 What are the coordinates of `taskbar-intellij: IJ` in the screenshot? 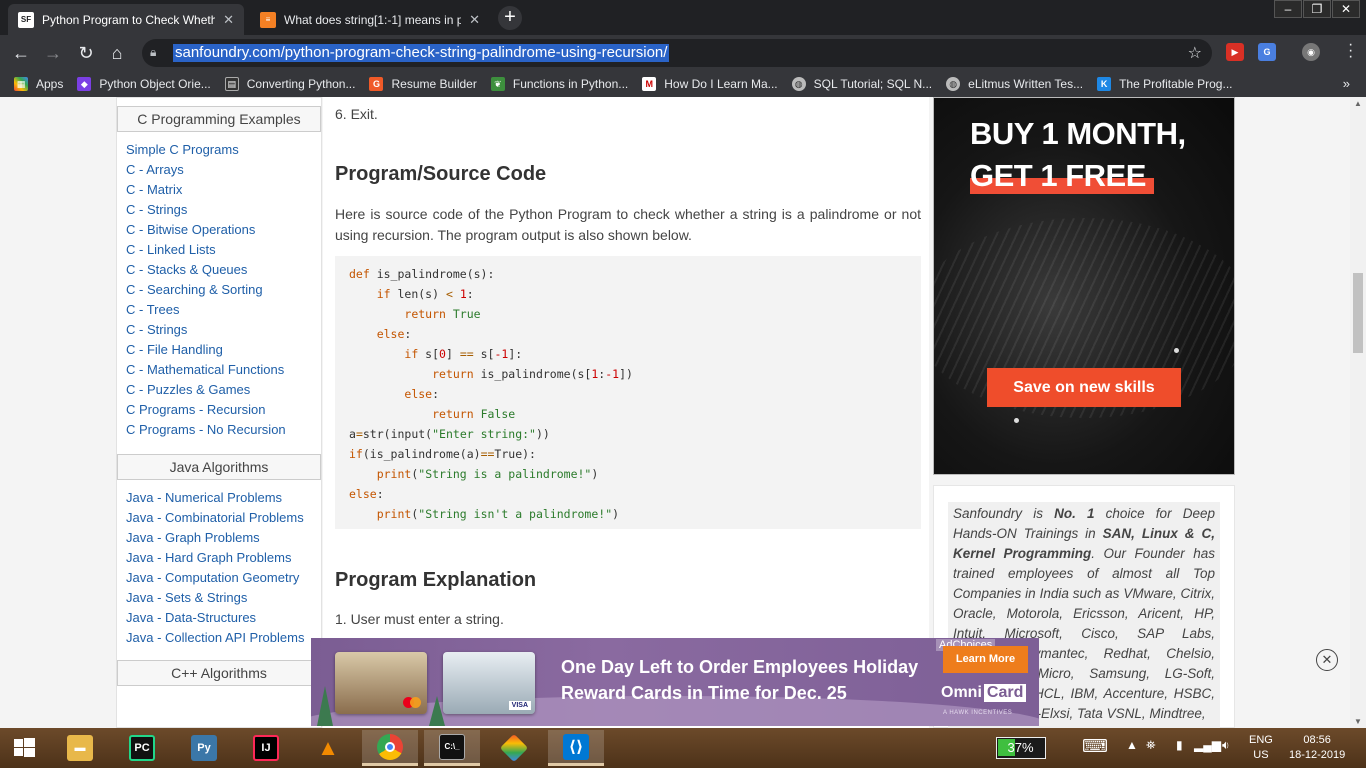 It's located at (266, 748).